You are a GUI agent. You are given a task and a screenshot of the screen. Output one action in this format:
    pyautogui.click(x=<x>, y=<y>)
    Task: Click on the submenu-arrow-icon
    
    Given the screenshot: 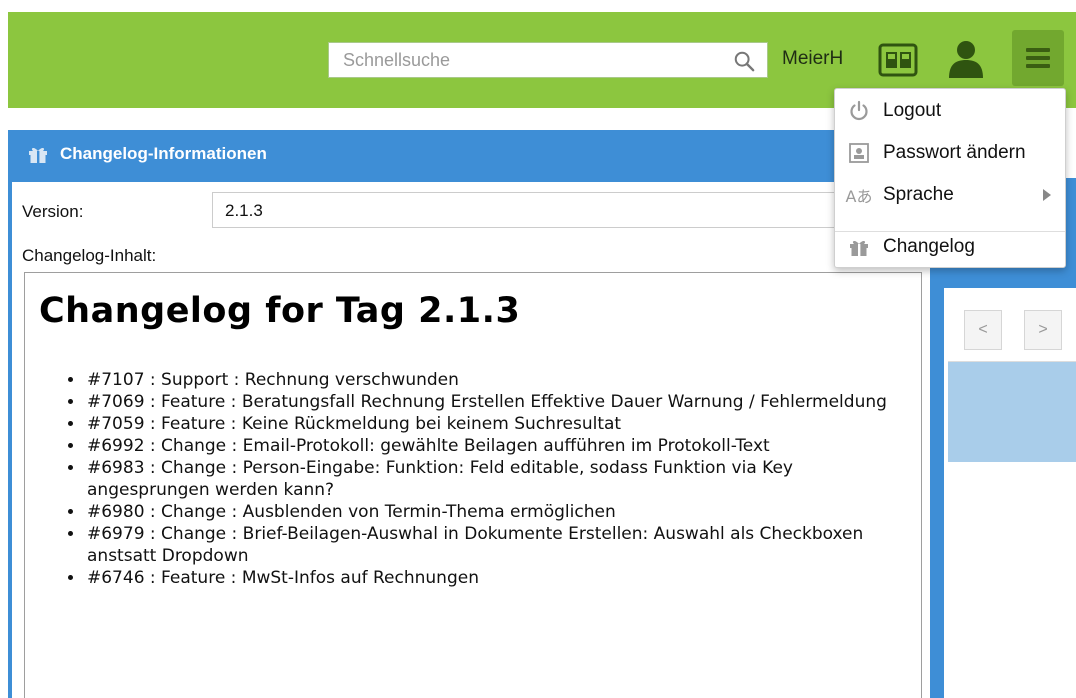 What is the action you would take?
    pyautogui.click(x=1047, y=195)
    